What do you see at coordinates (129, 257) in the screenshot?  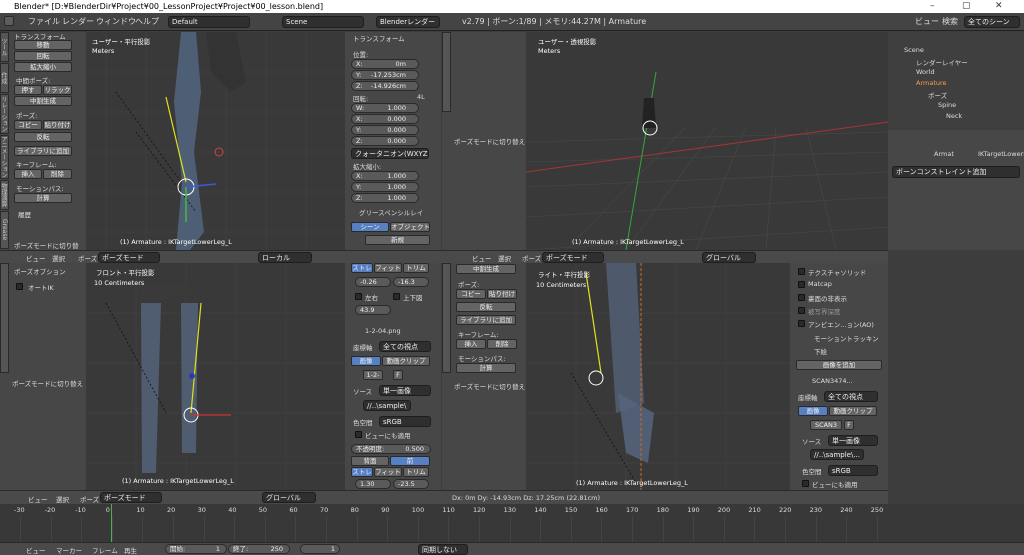 I see `mode-select: ポーズモード` at bounding box center [129, 257].